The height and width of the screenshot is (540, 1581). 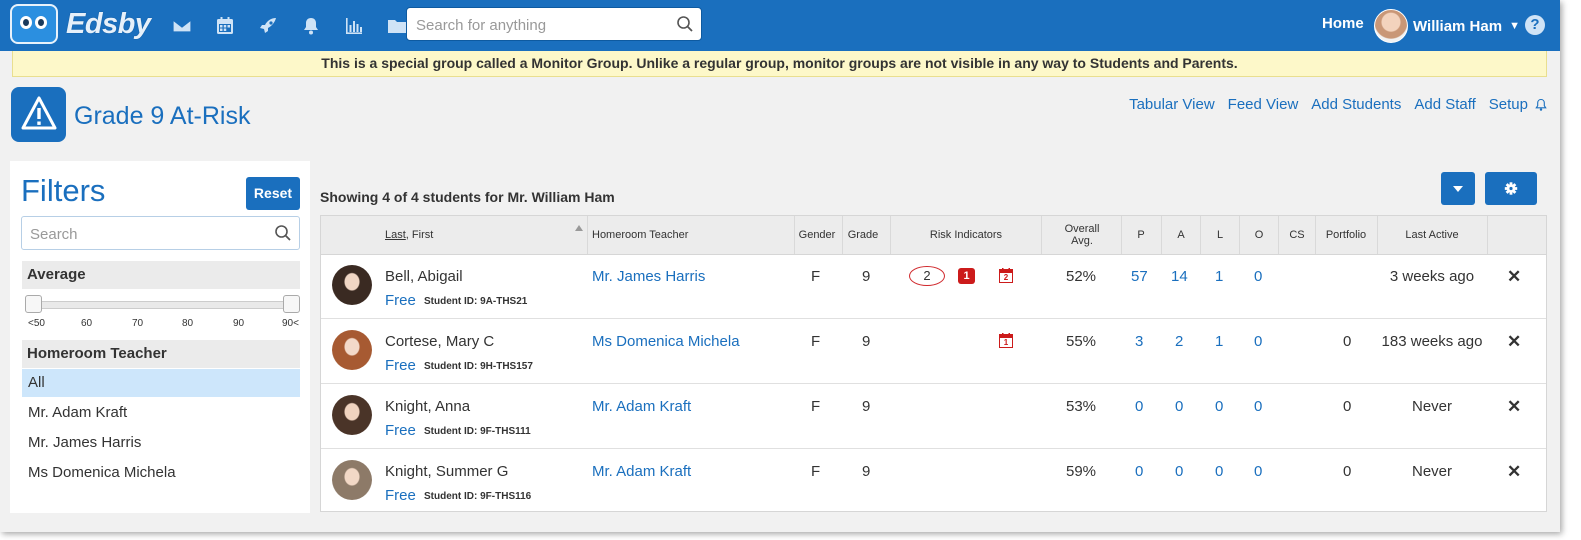 I want to click on column-header-p: P, so click(x=1141, y=235).